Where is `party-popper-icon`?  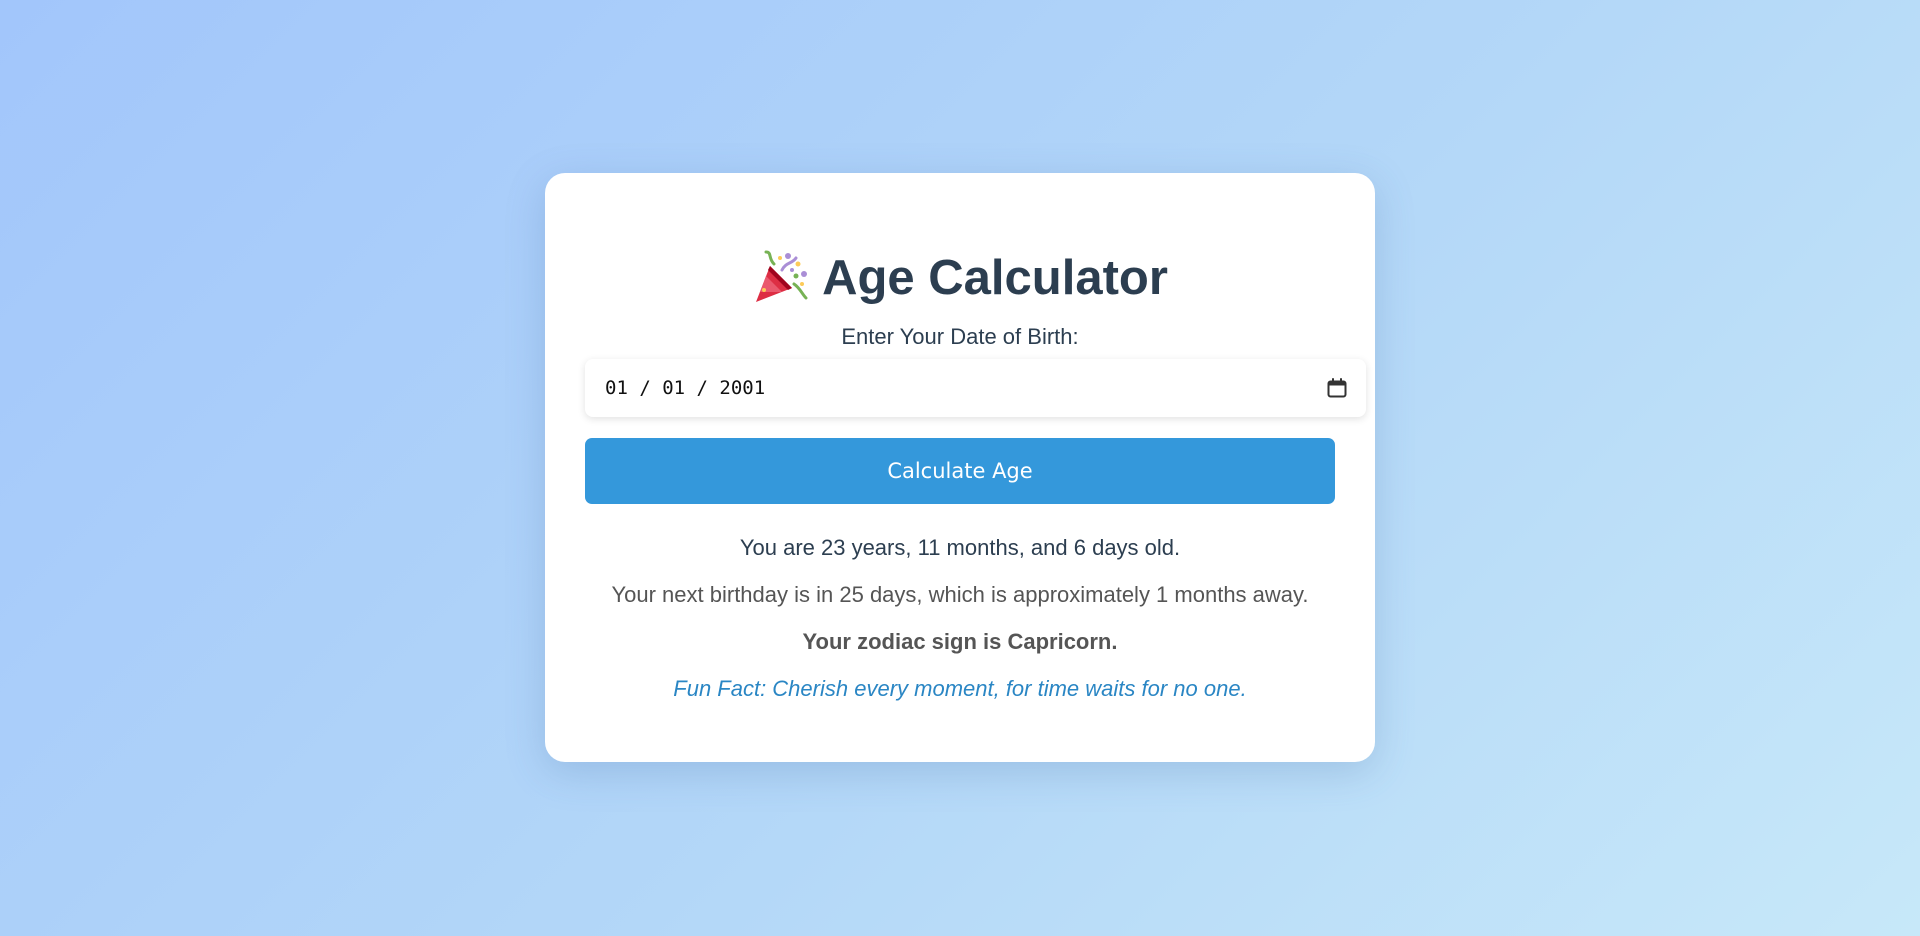 party-popper-icon is located at coordinates (780, 278).